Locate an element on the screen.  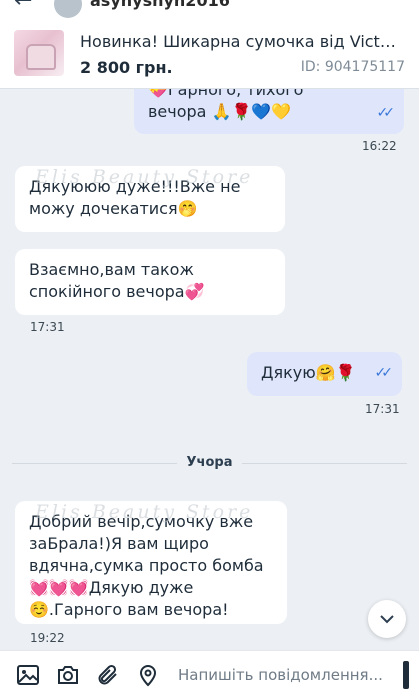
camera-icon is located at coordinates (68, 675).